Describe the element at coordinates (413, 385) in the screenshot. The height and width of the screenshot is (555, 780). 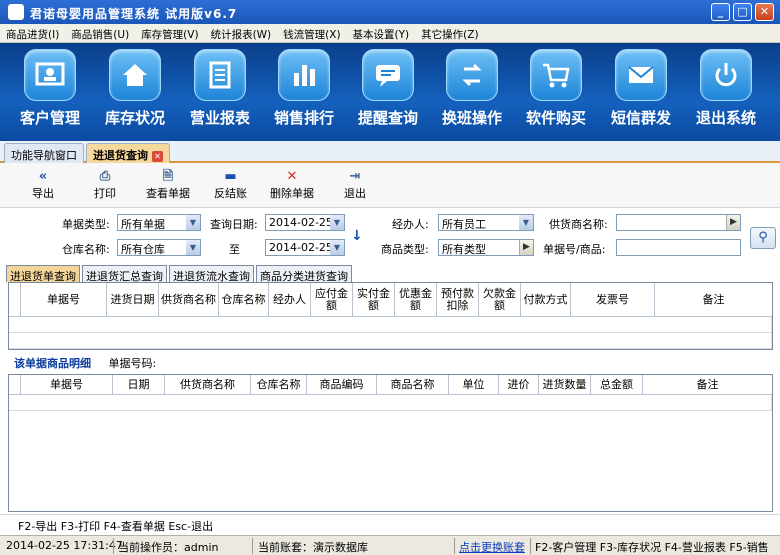
I see `column-header: 商品名称` at that location.